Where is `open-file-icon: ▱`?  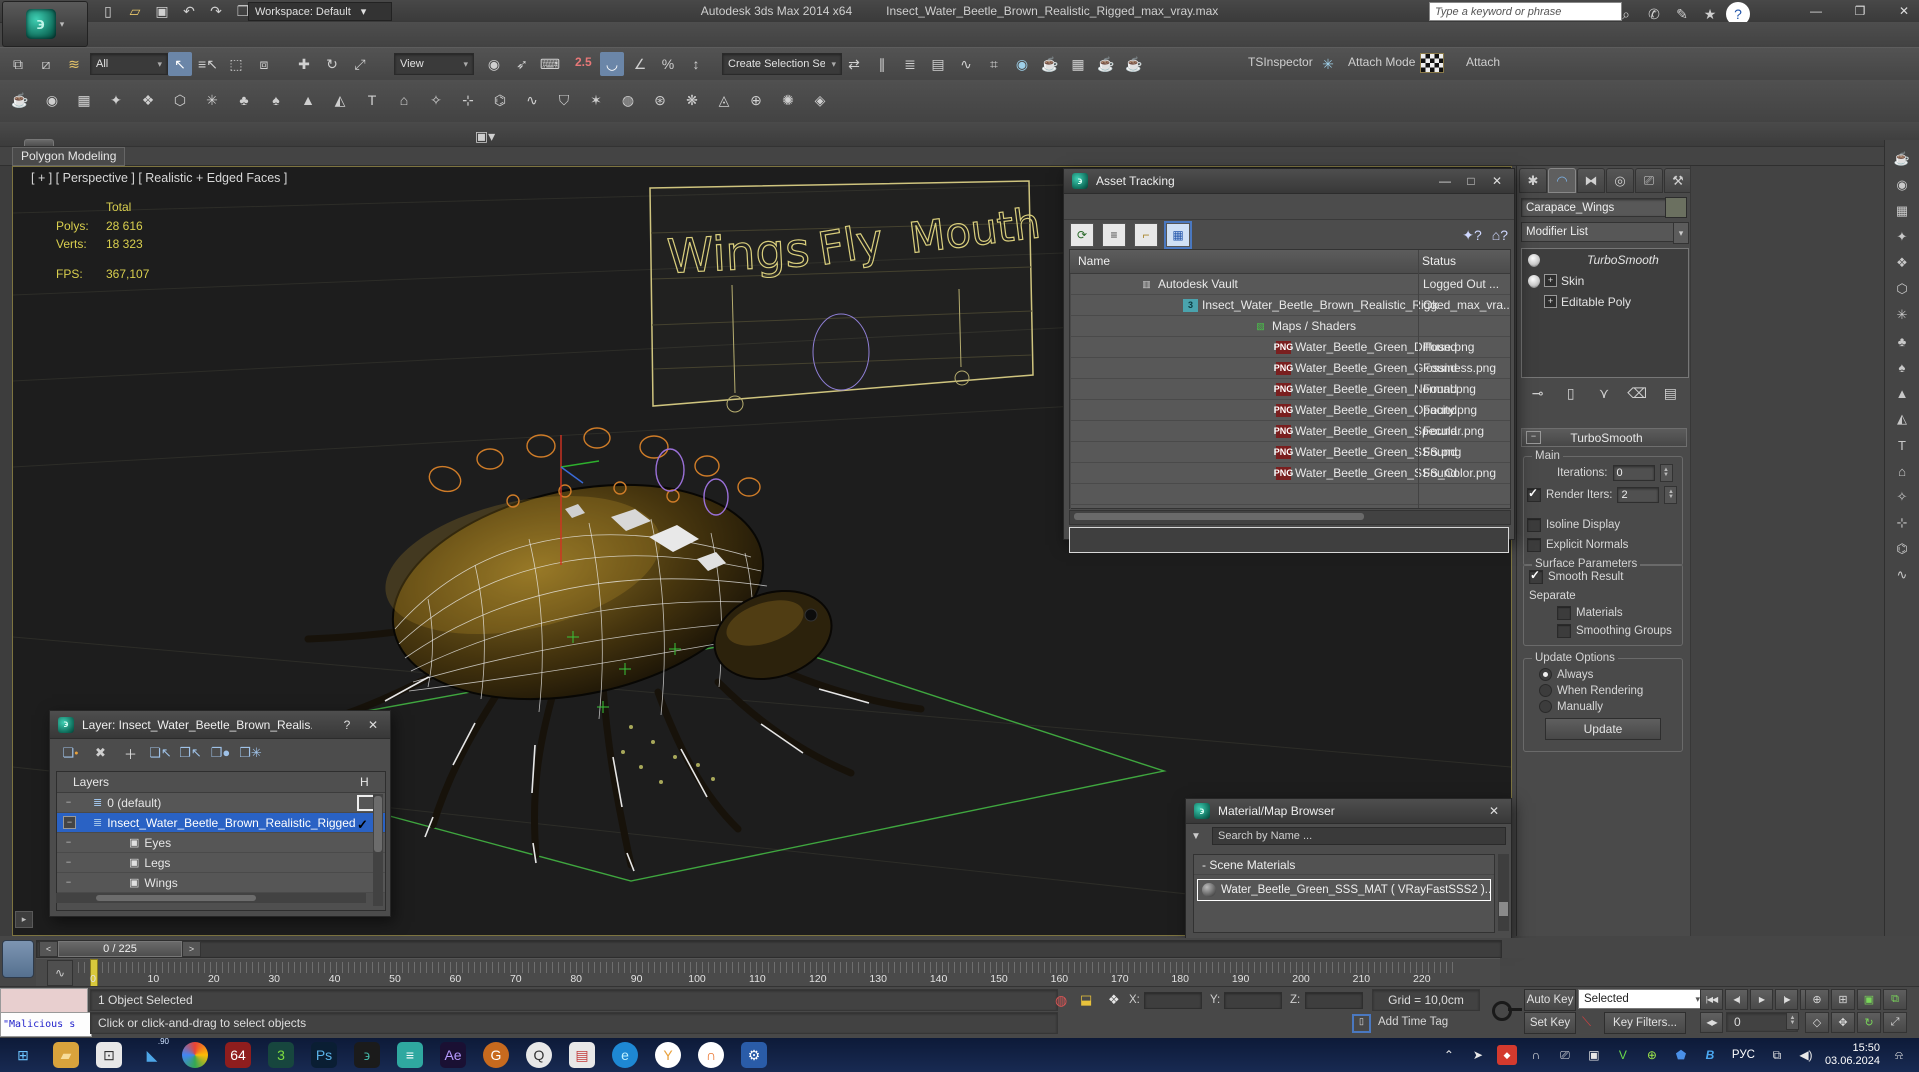 open-file-icon: ▱ is located at coordinates (135, 11).